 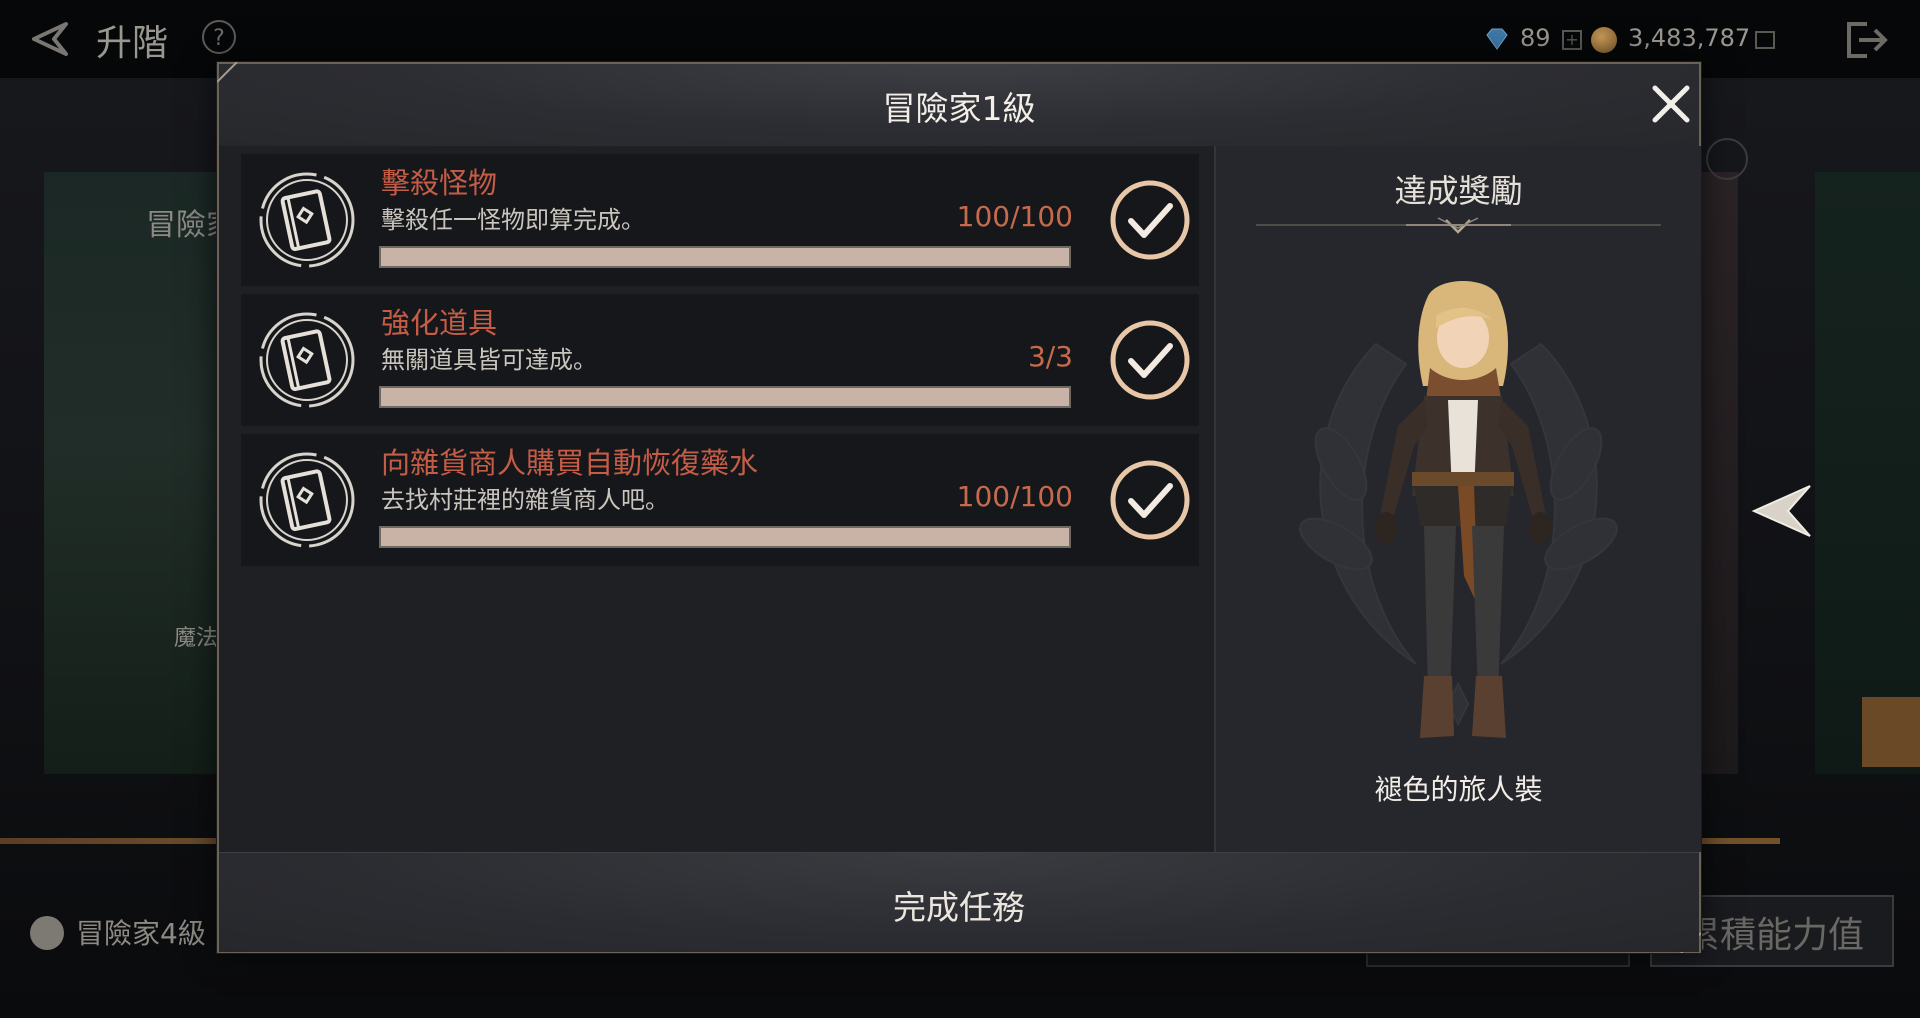 I want to click on quest-progress-text: 3/3, so click(x=1050, y=356).